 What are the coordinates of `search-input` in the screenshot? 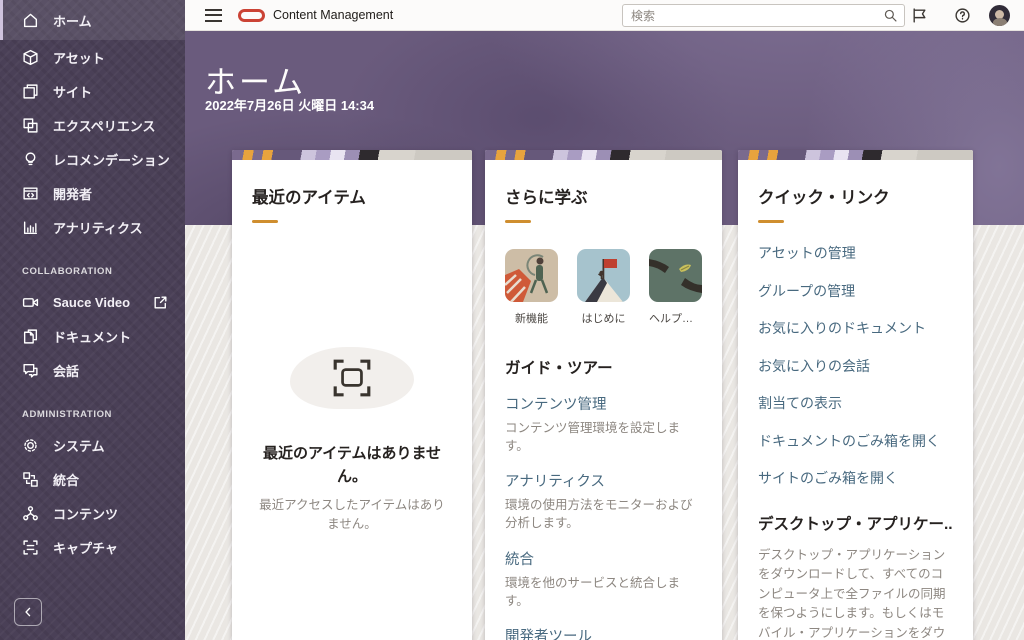 It's located at (753, 15).